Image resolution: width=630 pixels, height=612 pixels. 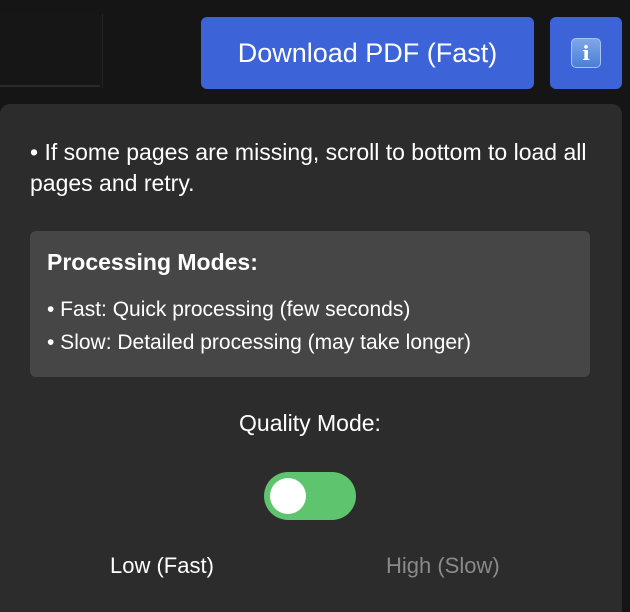 What do you see at coordinates (152, 262) in the screenshot?
I see `processing-modes-title: Processing Modes:` at bounding box center [152, 262].